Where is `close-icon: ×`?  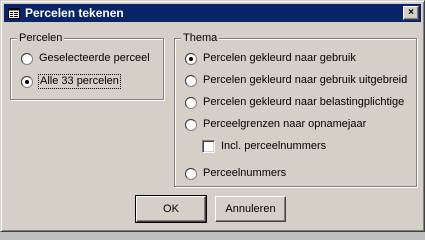
close-icon: × is located at coordinates (411, 12).